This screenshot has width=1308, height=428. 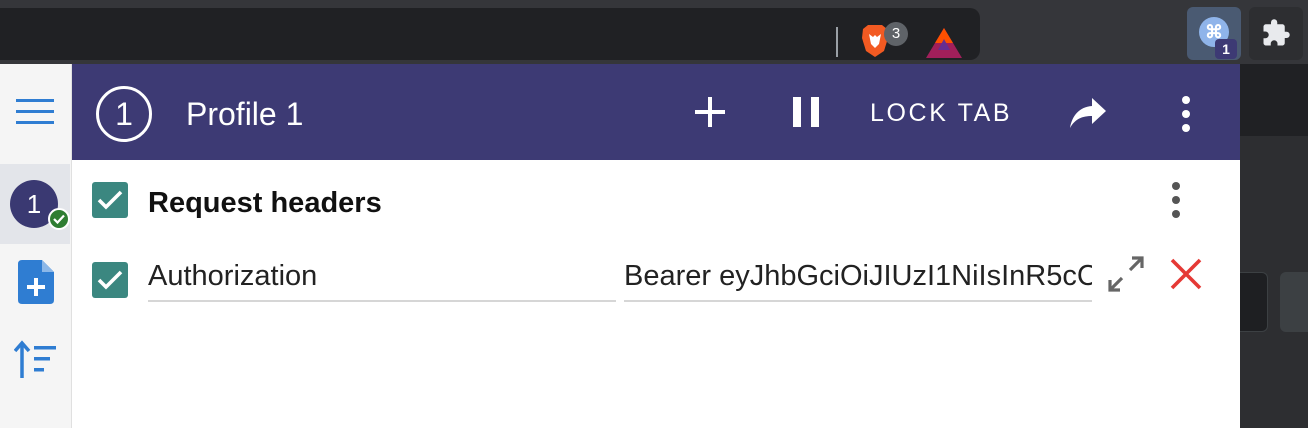 I want to click on header-name-input: Authorization, so click(x=382, y=279).